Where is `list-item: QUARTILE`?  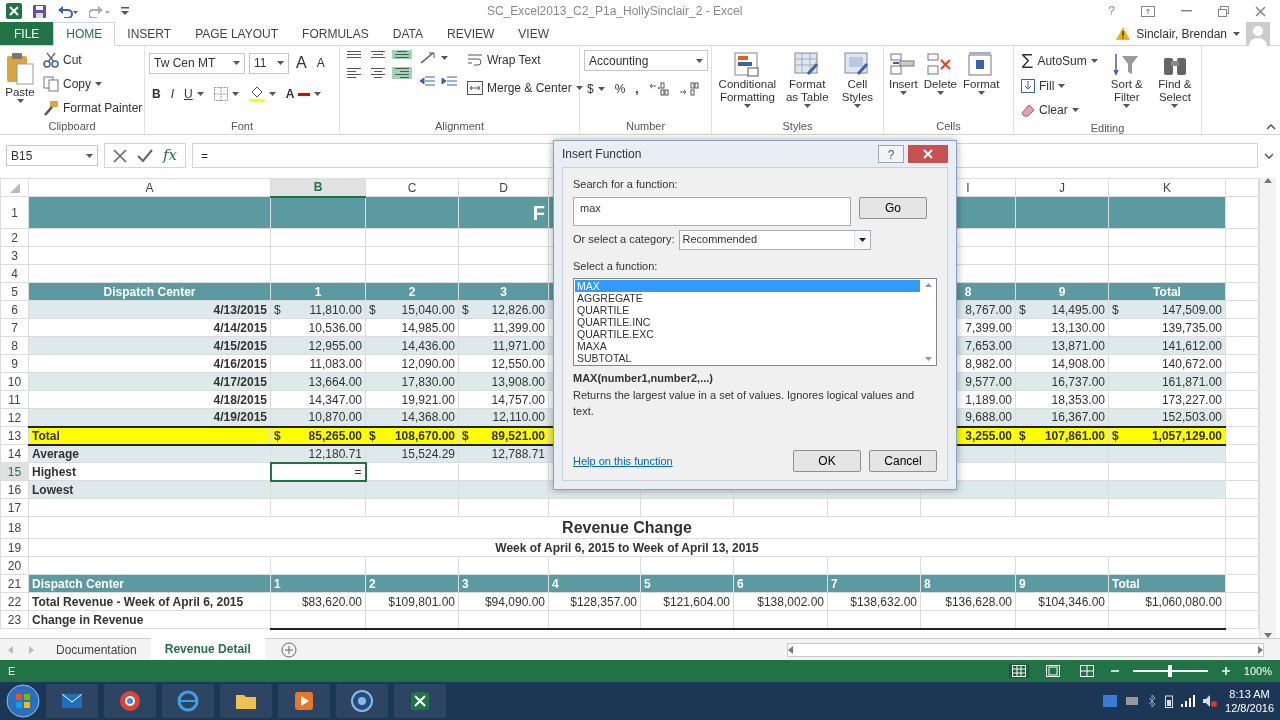
list-item: QUARTILE is located at coordinates (747, 310).